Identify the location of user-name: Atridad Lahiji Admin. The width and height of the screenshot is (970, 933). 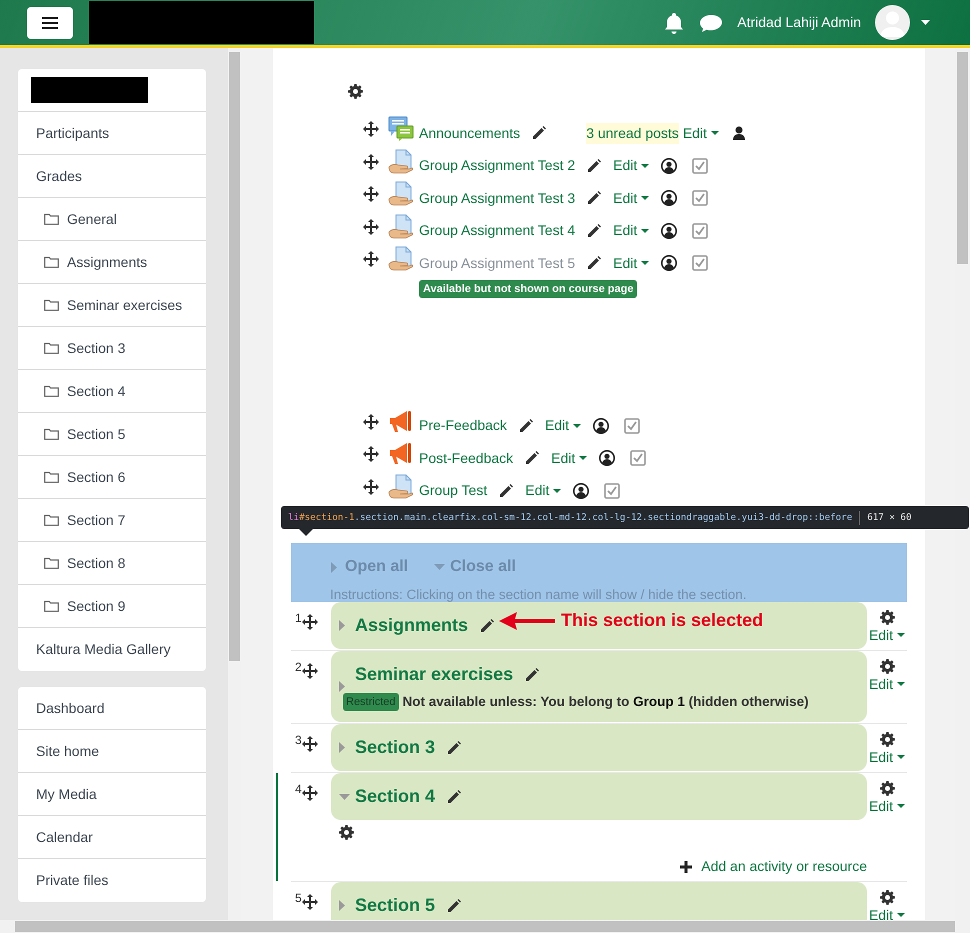
(799, 22).